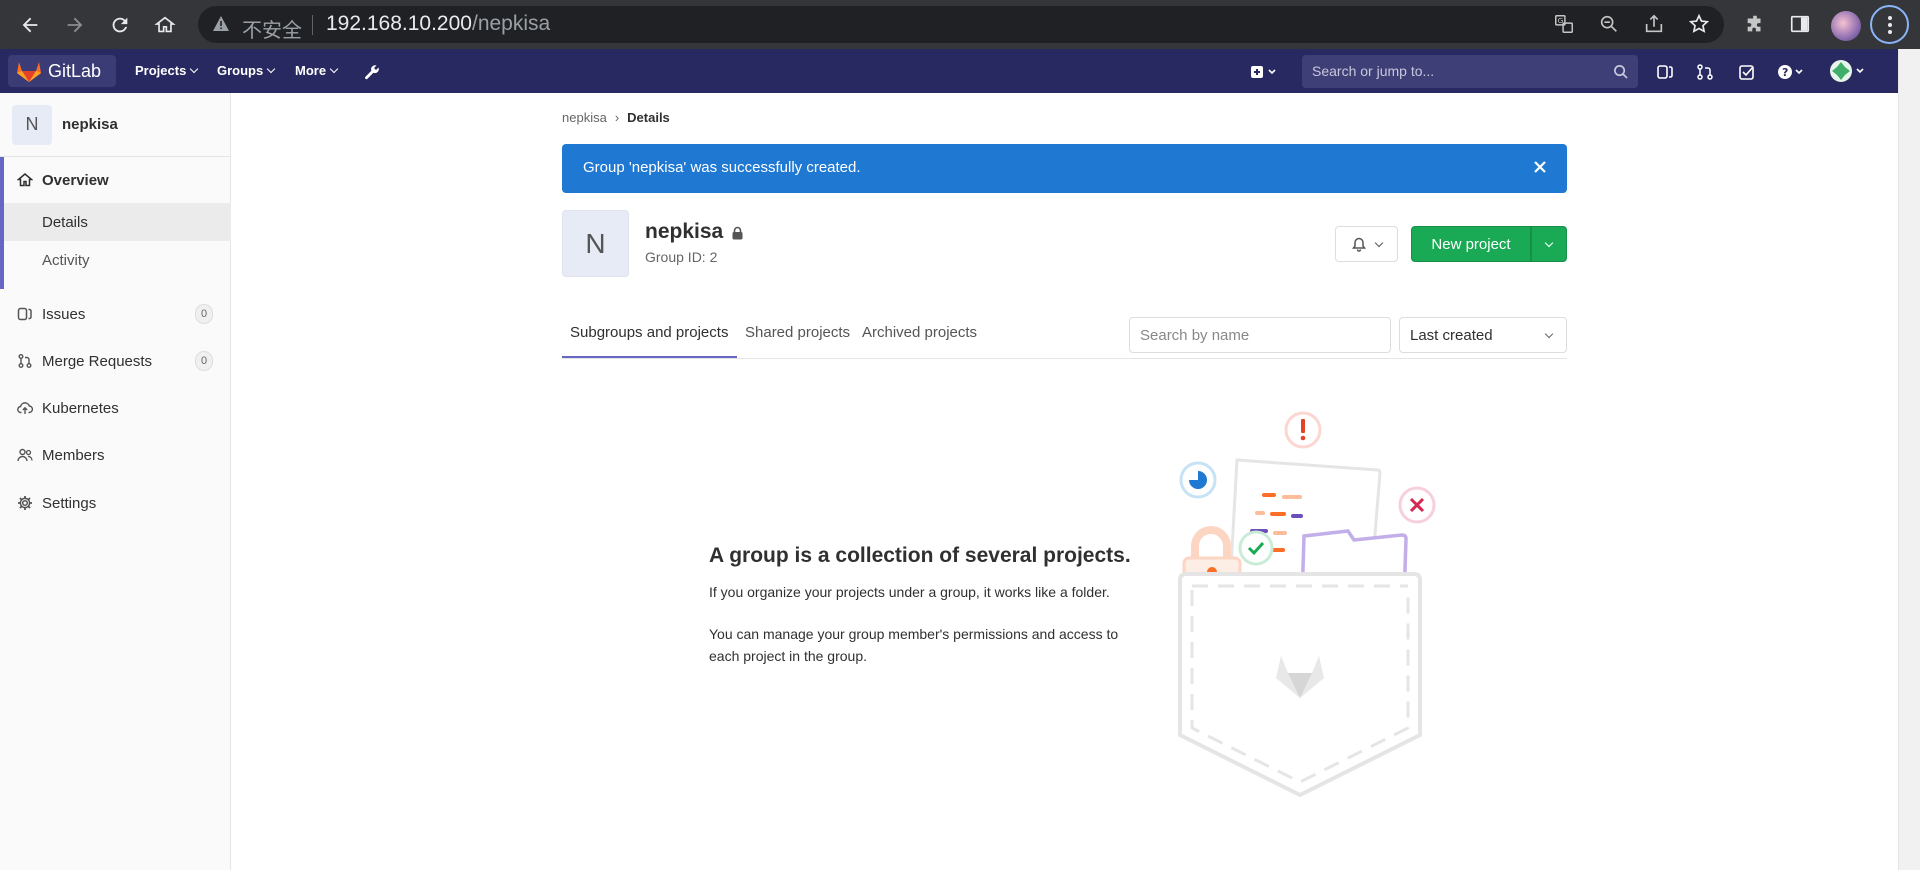 The width and height of the screenshot is (1920, 870). Describe the element at coordinates (75, 25) in the screenshot. I see `forward-icon` at that location.